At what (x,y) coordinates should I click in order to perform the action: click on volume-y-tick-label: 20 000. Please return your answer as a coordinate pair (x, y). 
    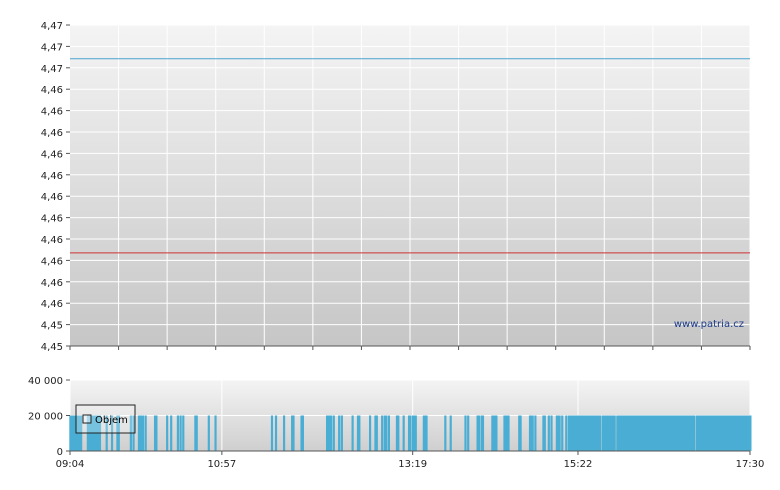
    Looking at the image, I should click on (45, 417).